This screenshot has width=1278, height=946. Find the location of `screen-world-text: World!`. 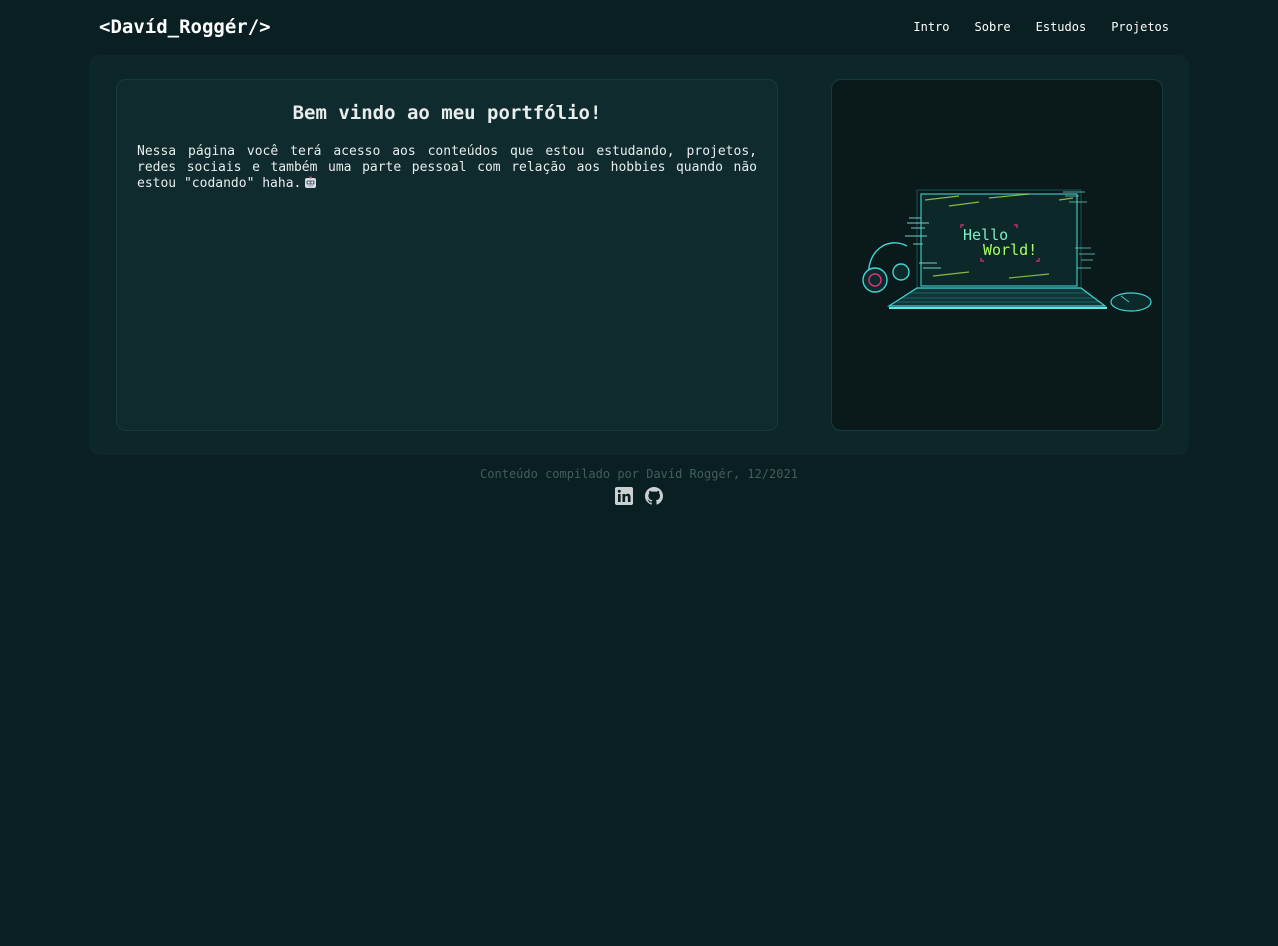

screen-world-text: World! is located at coordinates (1010, 250).